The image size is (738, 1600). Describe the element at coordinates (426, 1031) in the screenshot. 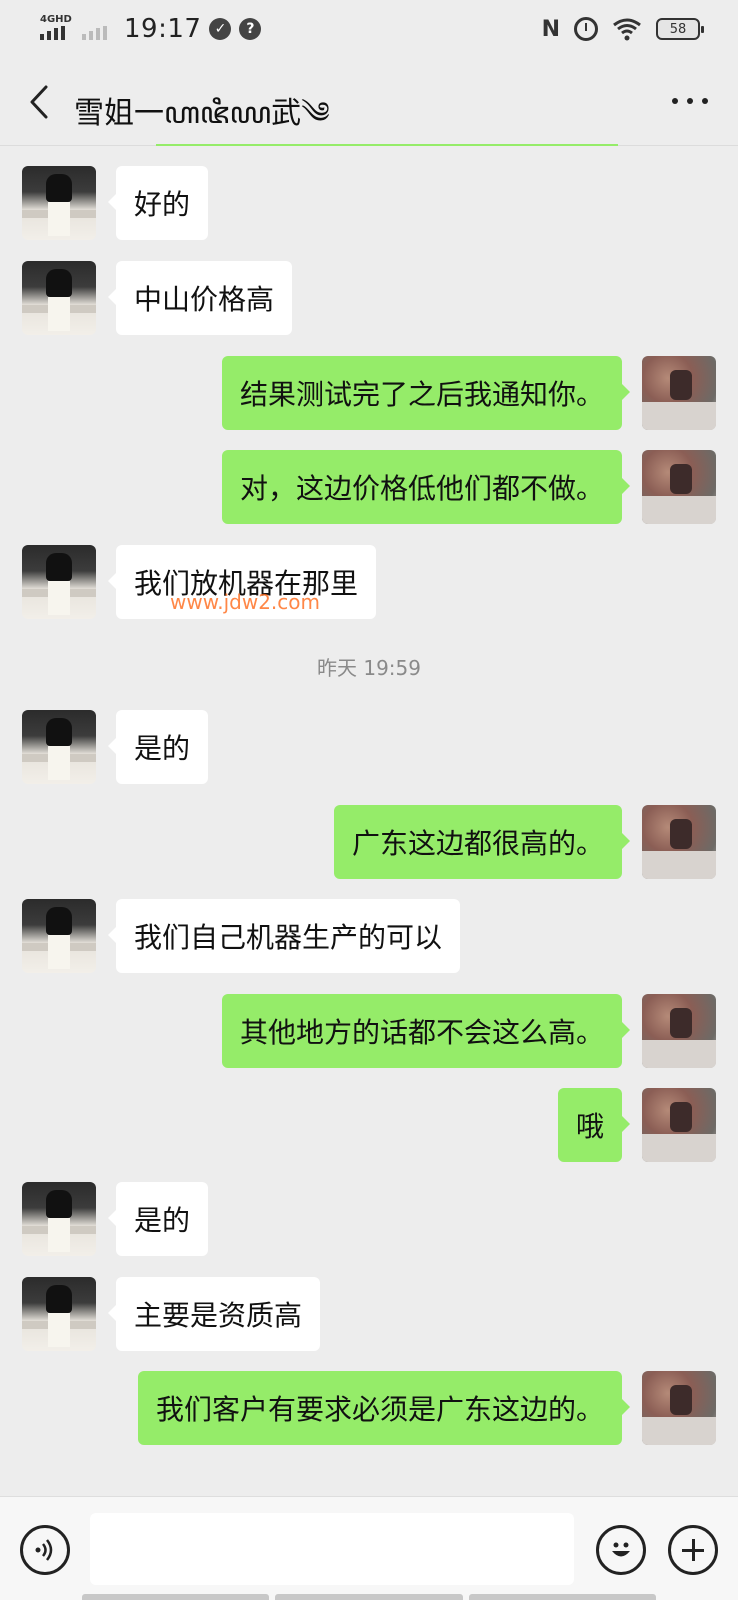

I see `sent-bubble: 其他地方的话都不会这么高。` at that location.